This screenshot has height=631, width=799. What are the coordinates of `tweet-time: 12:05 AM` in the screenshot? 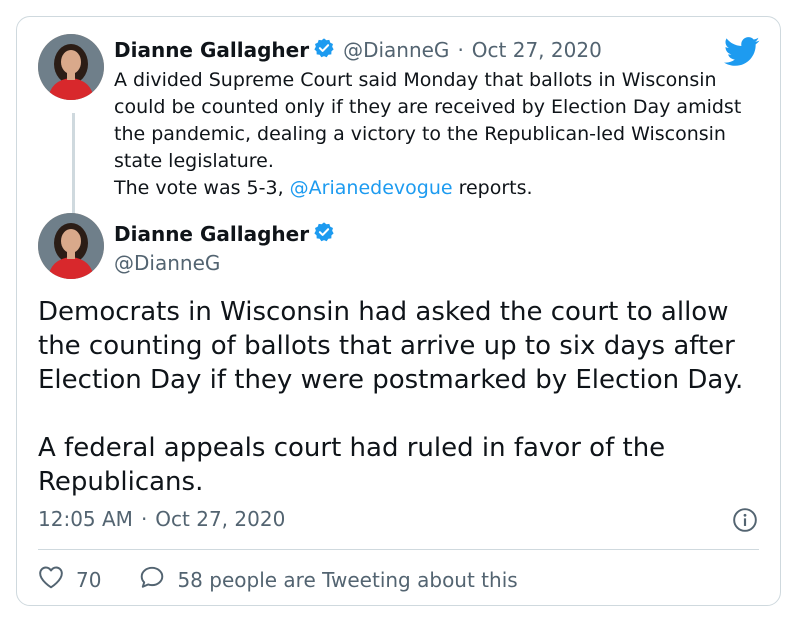 It's located at (85, 519).